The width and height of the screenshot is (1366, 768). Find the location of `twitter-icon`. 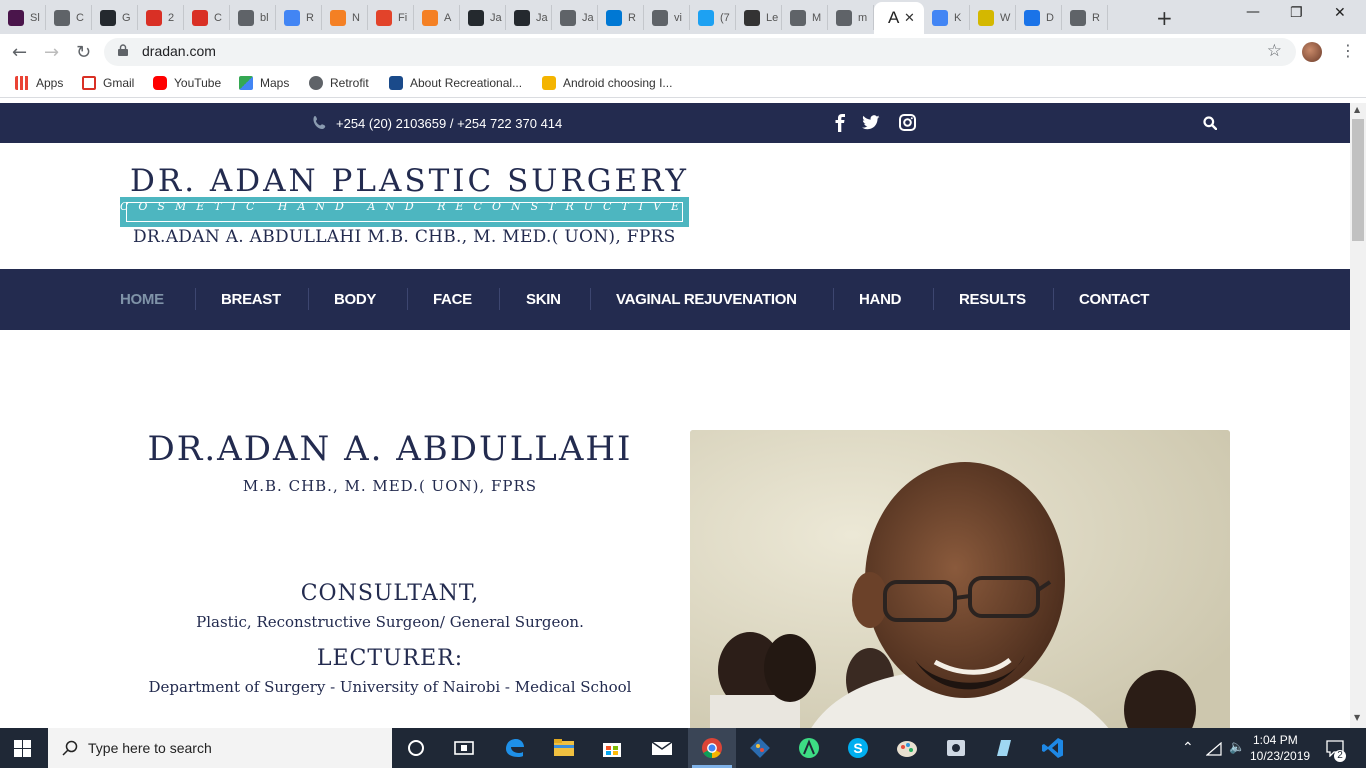

twitter-icon is located at coordinates (871, 123).